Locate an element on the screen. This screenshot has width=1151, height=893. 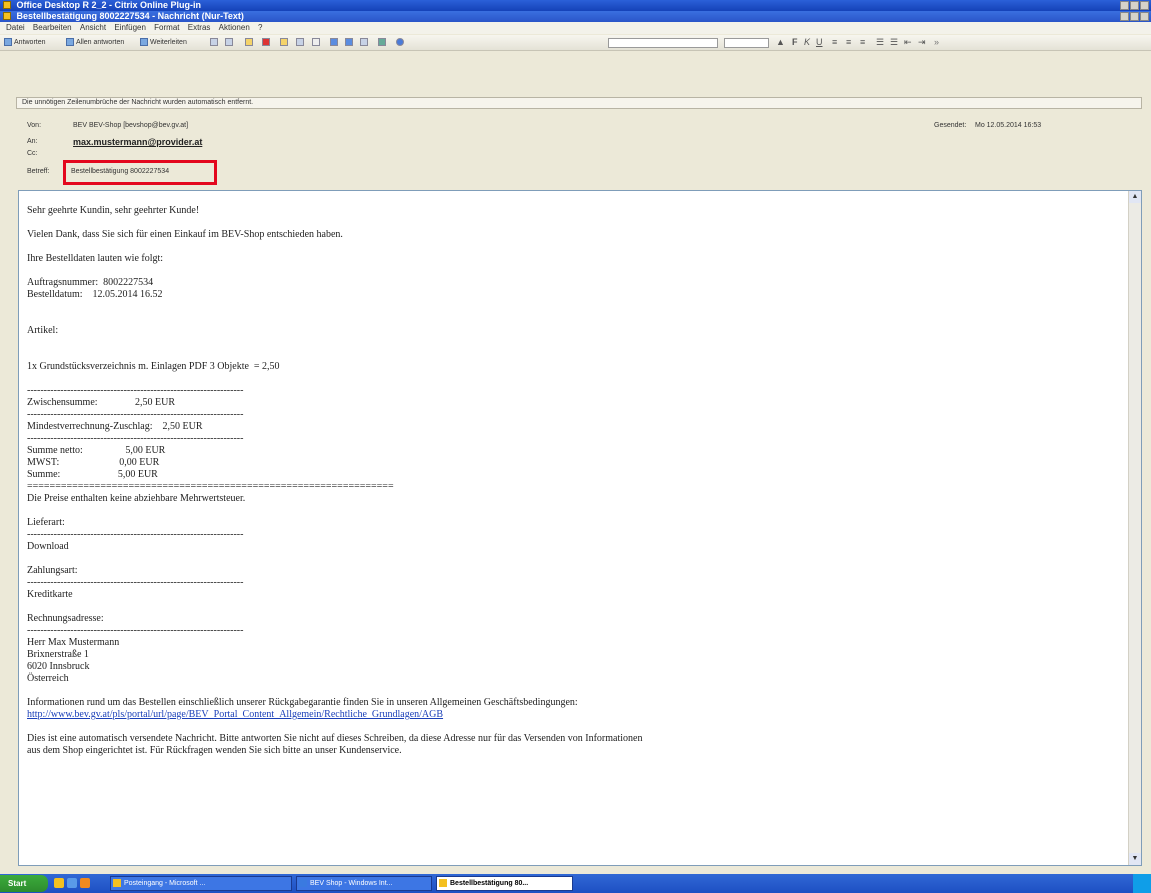
message-minimize-button is located at coordinates (1124, 16).